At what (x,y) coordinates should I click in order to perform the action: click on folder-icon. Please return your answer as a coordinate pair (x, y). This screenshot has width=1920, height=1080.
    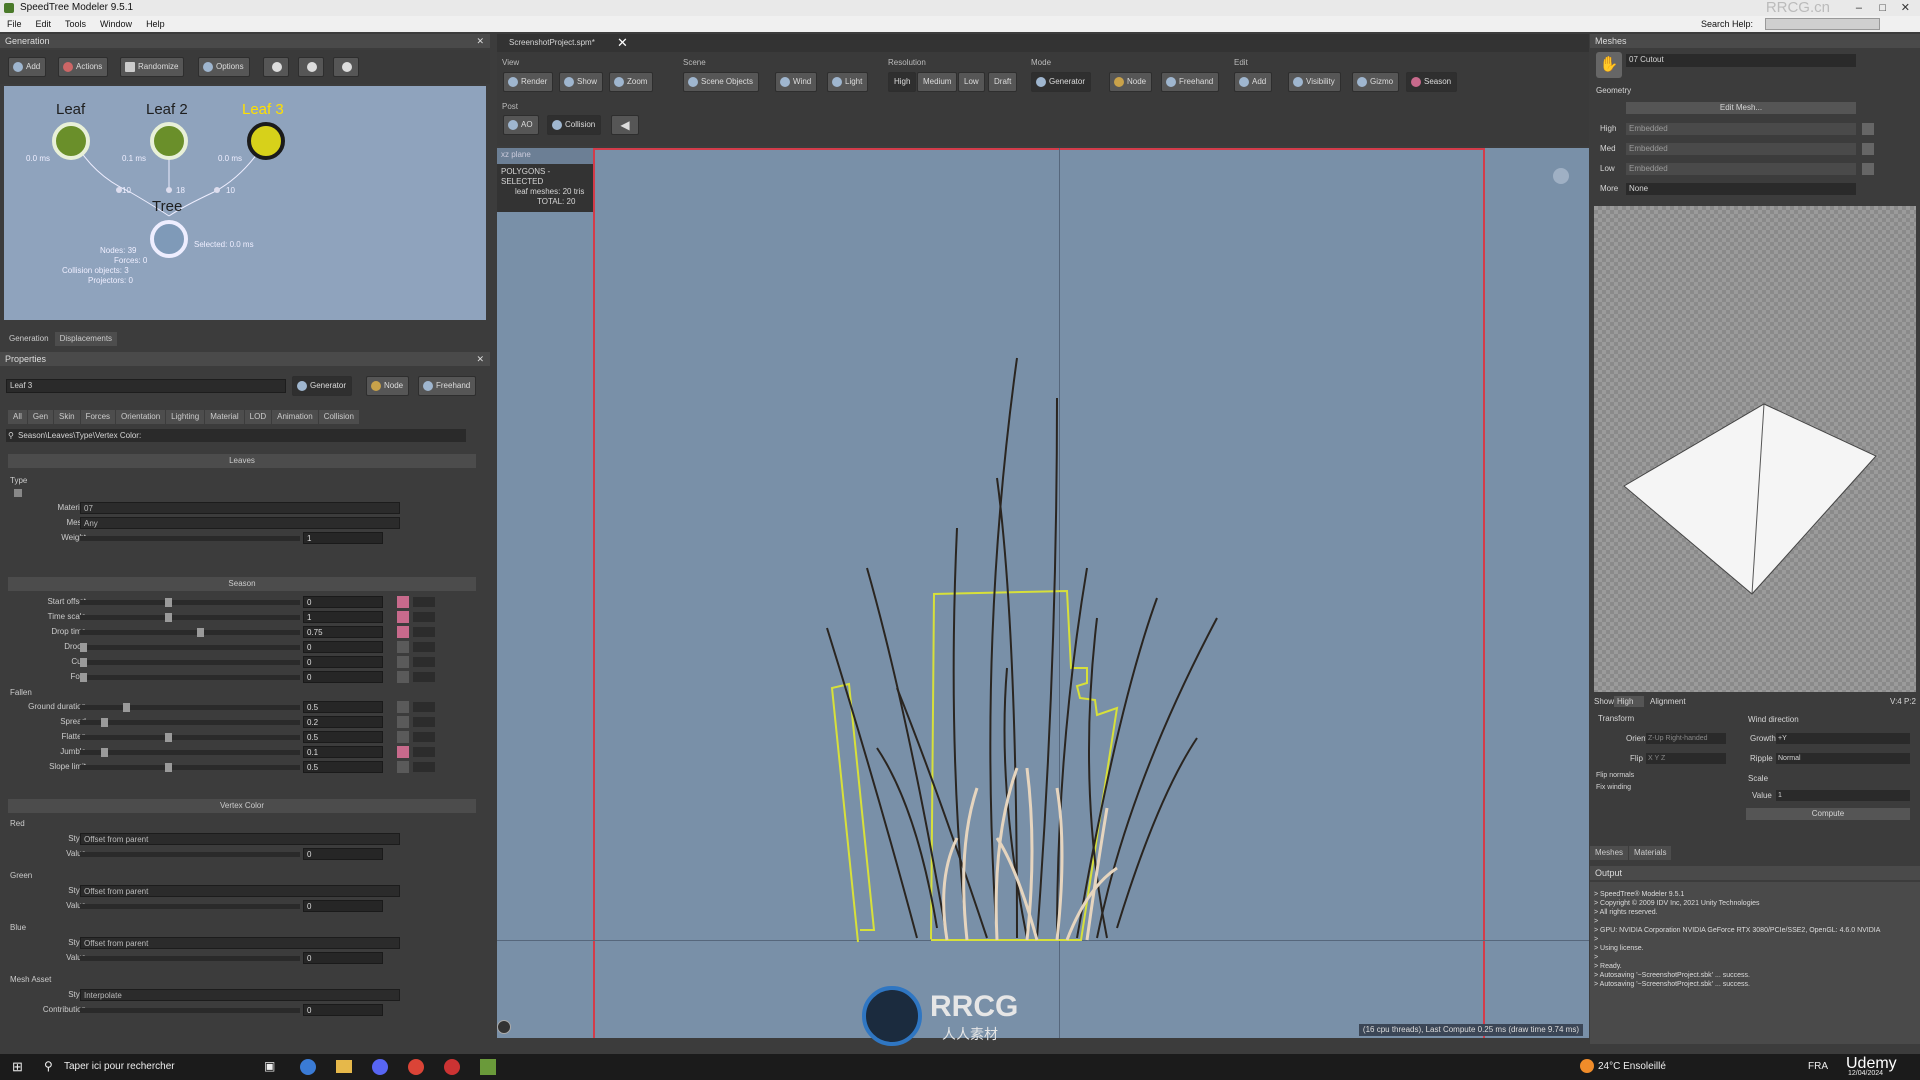
    Looking at the image, I should click on (344, 1066).